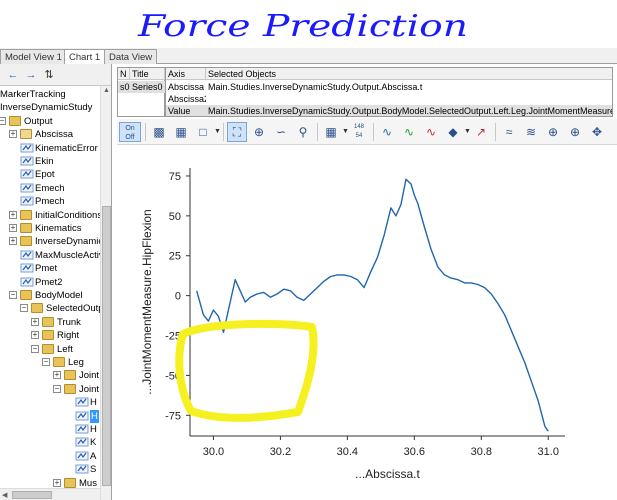  Describe the element at coordinates (414, 452) in the screenshot. I see `x-tick-label: 30.6` at that location.